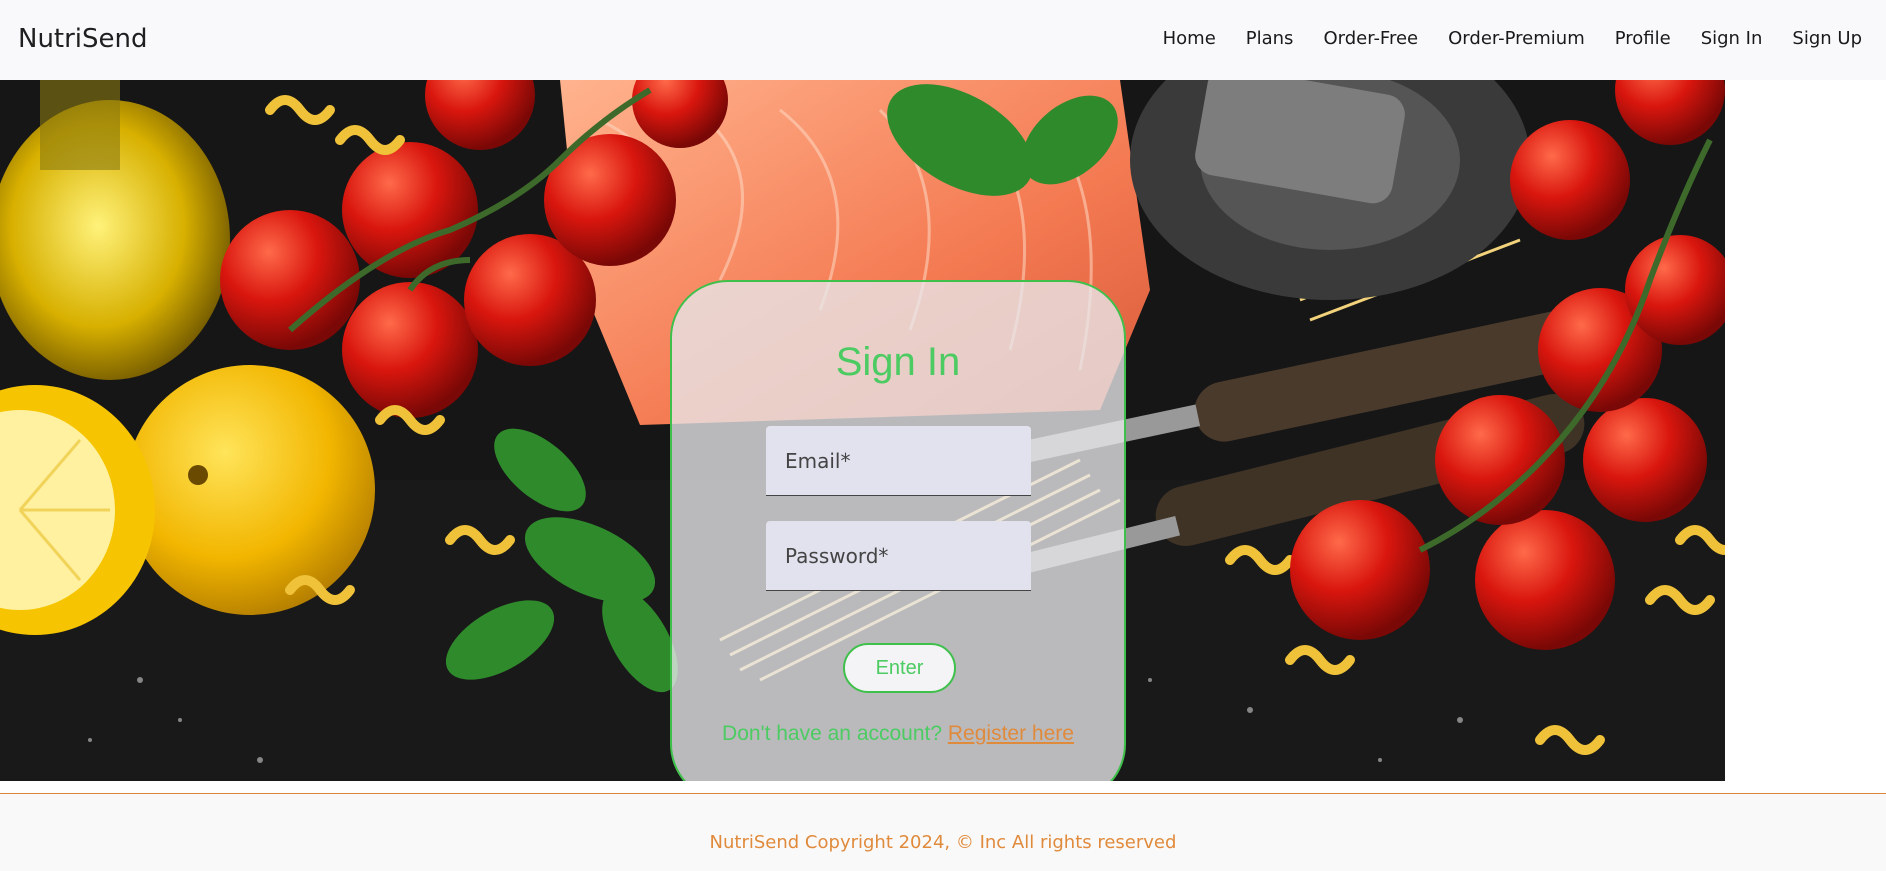  Describe the element at coordinates (1516, 38) in the screenshot. I see `nav-order-premium: Order-Premium` at that location.